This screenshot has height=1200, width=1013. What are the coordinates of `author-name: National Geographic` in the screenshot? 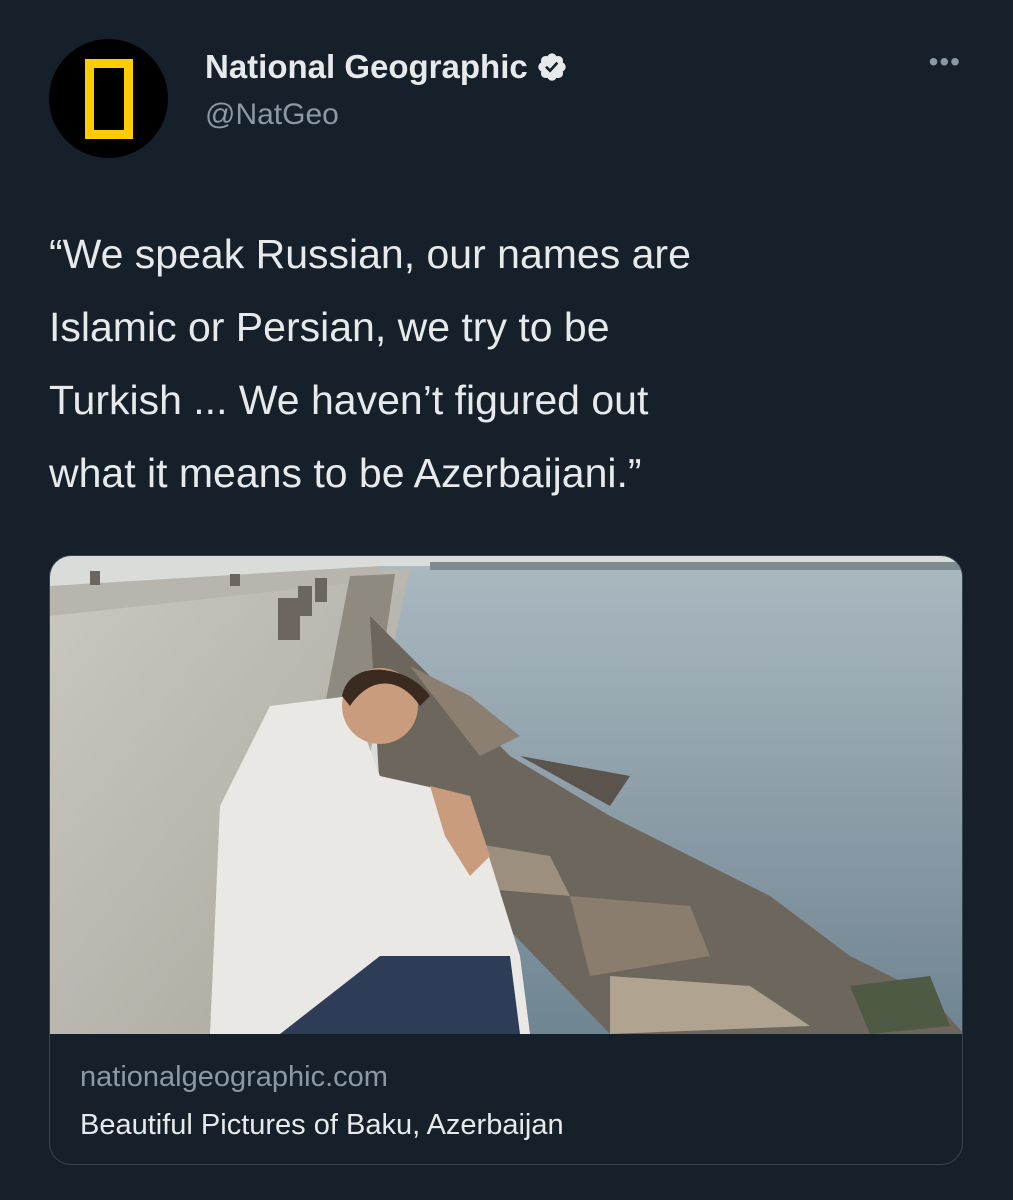 It's located at (366, 67).